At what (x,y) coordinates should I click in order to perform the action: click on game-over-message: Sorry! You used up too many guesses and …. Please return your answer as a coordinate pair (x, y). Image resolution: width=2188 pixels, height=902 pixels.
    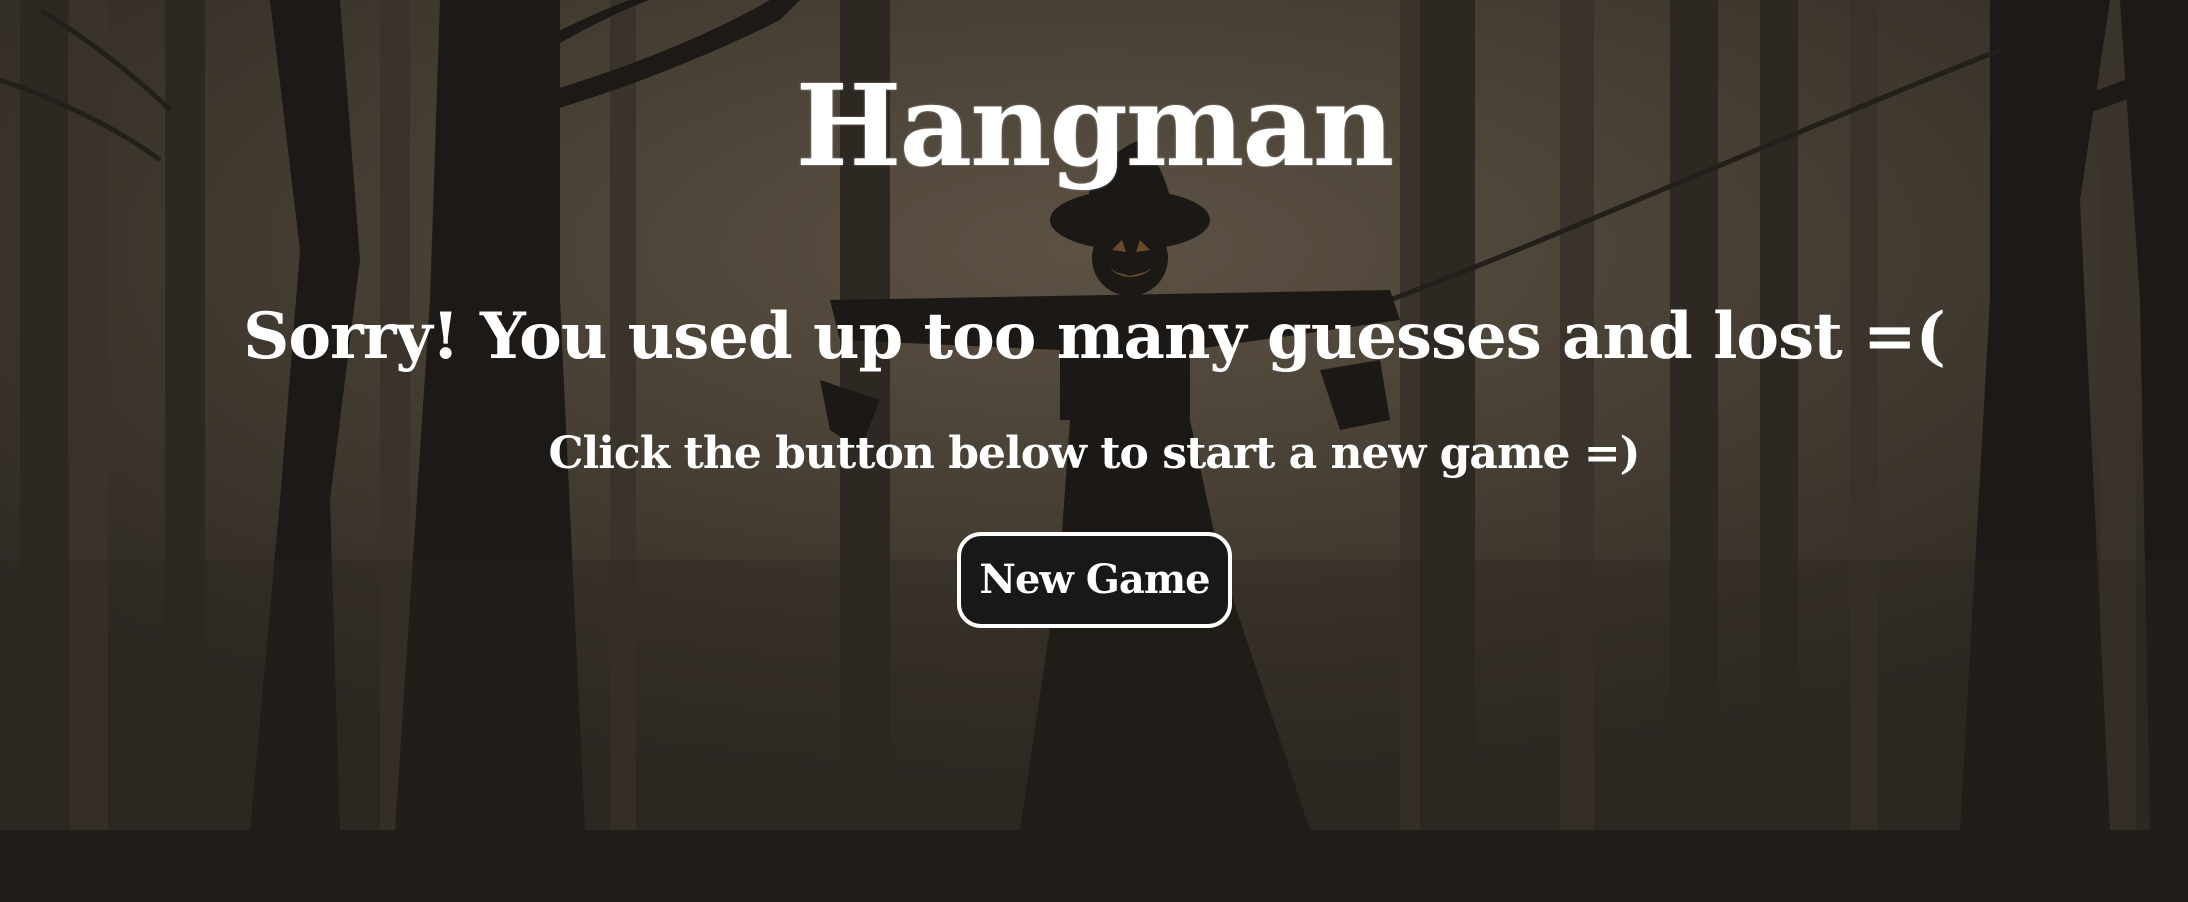
    Looking at the image, I should click on (1094, 336).